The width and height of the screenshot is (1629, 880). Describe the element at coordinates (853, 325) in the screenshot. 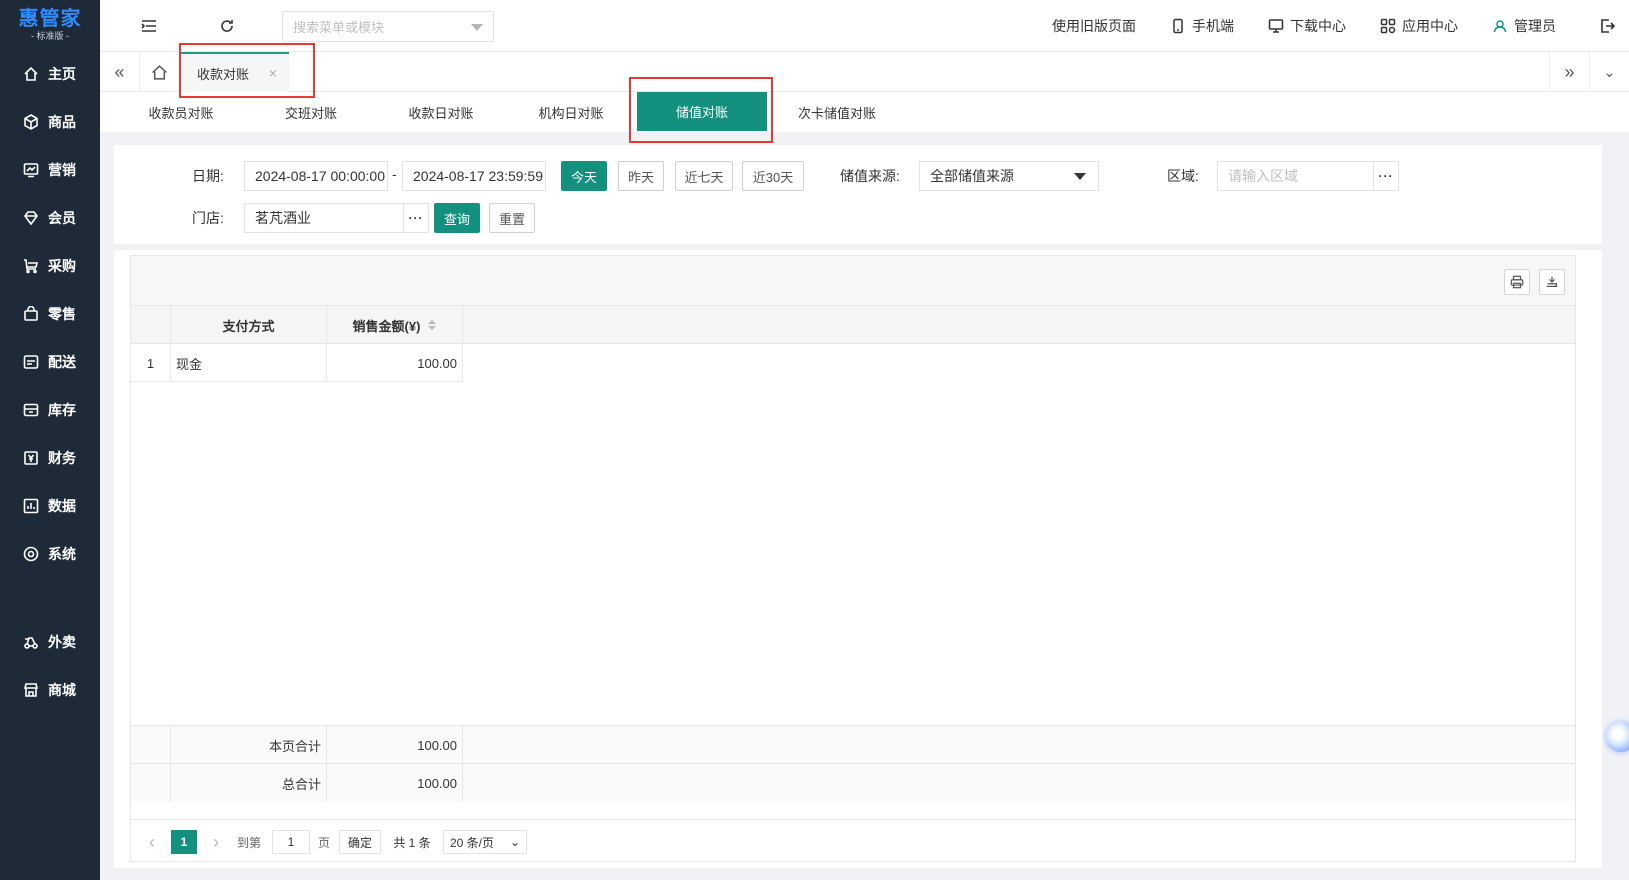

I see `table-header: 支付方式 销售金额(¥)` at that location.